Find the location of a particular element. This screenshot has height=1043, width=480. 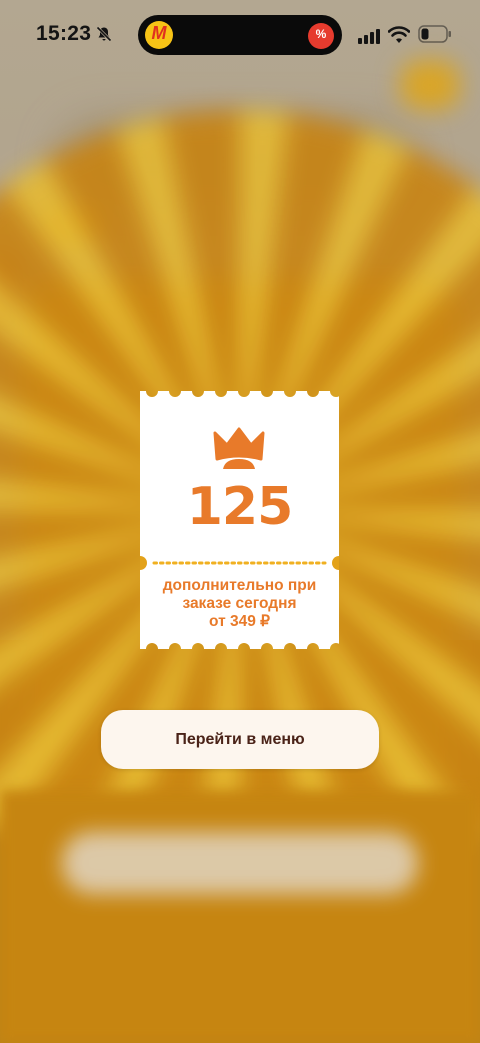

discount-icon: % is located at coordinates (321, 36).